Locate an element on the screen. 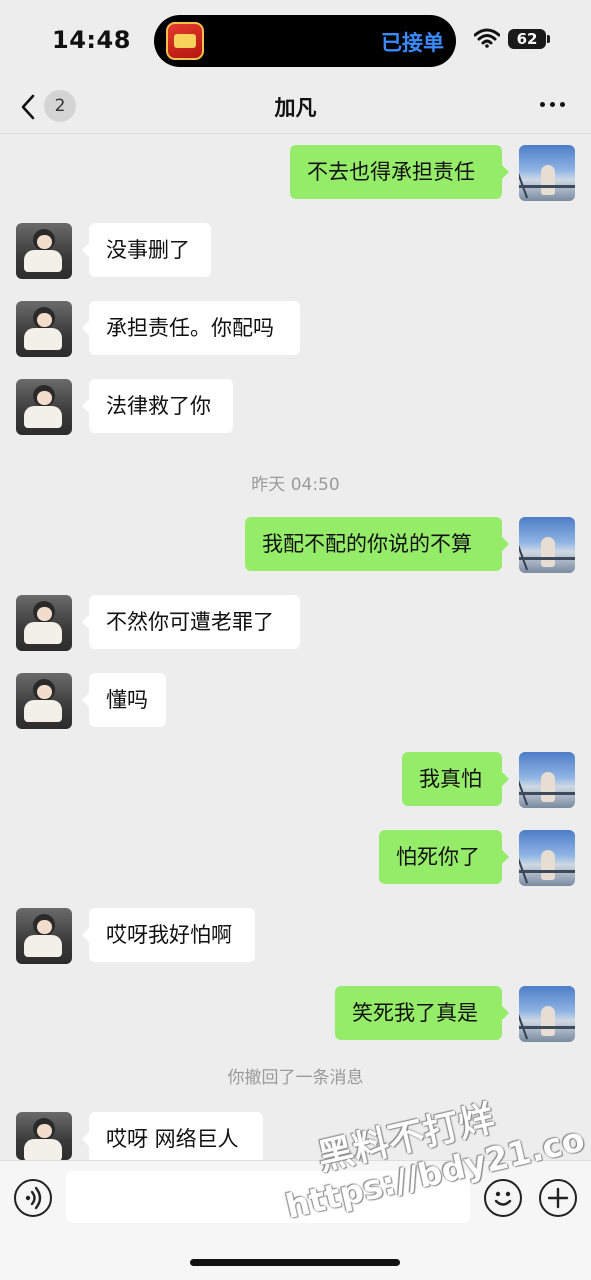 Image resolution: width=591 pixels, height=1280 pixels. battery-level: 62 is located at coordinates (527, 39).